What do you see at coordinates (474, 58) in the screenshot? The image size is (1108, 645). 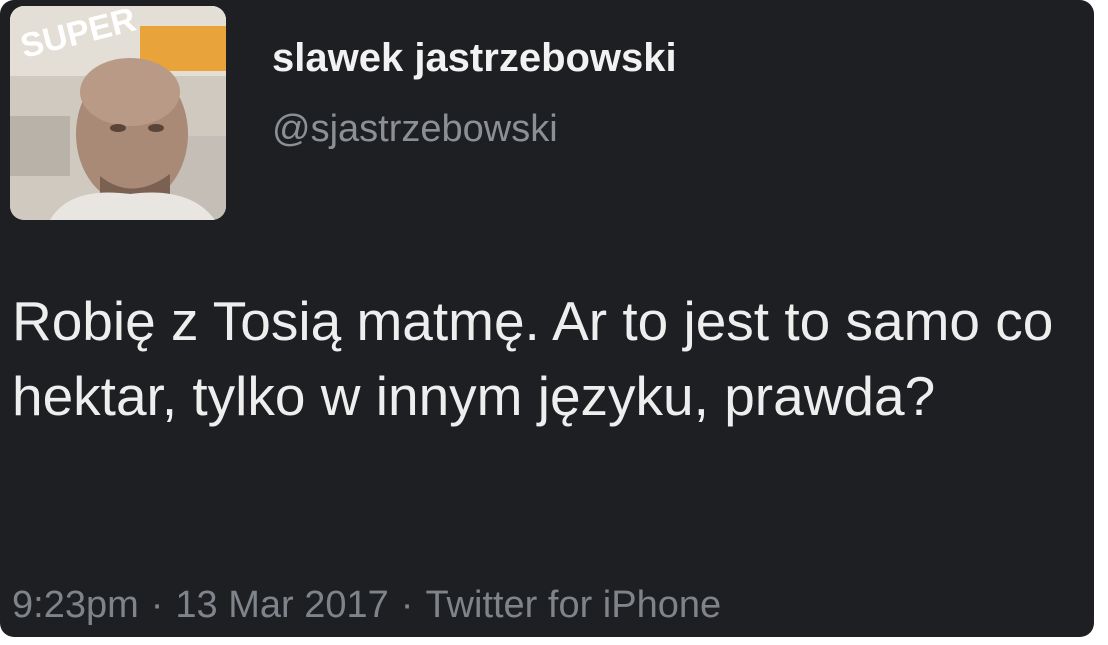 I see `author-display-name: slawek jastrzebowski` at bounding box center [474, 58].